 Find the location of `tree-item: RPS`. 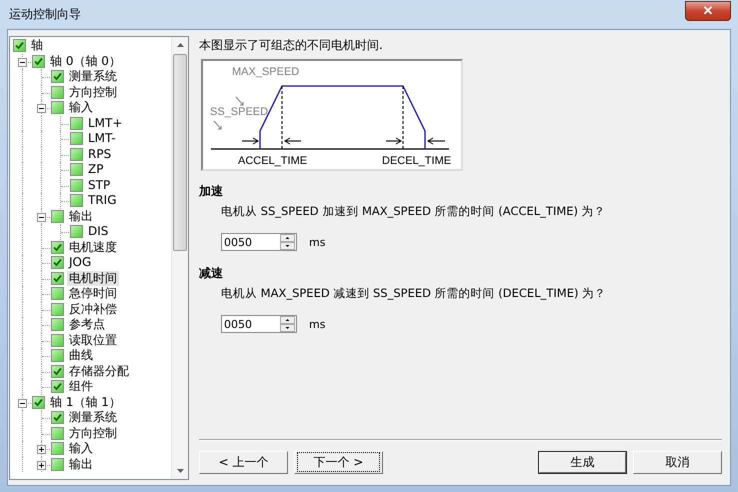

tree-item: RPS is located at coordinates (100, 154).